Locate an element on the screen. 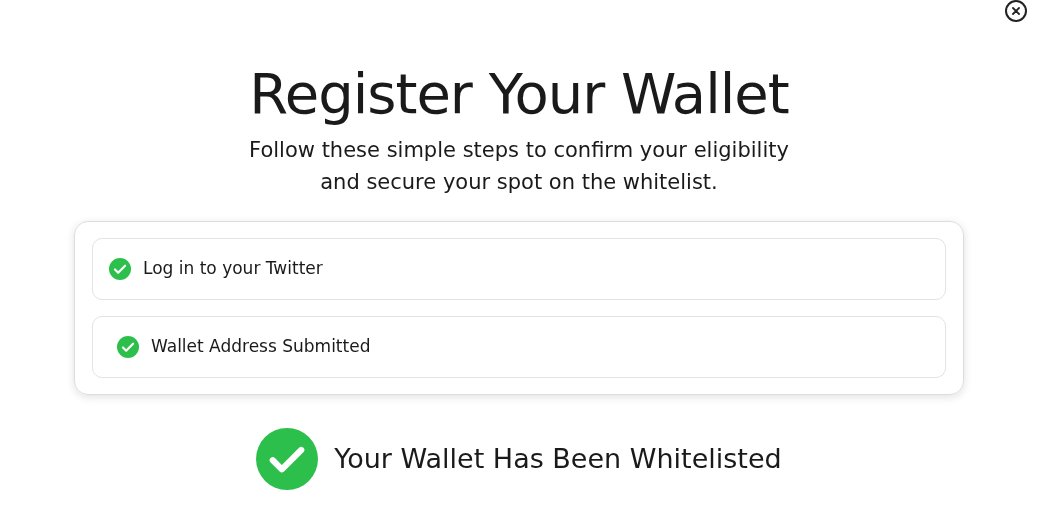 The width and height of the screenshot is (1038, 520). subtitle-text: Follow these simple steps to confirm your eligibility is located at coordinates (519, 150).